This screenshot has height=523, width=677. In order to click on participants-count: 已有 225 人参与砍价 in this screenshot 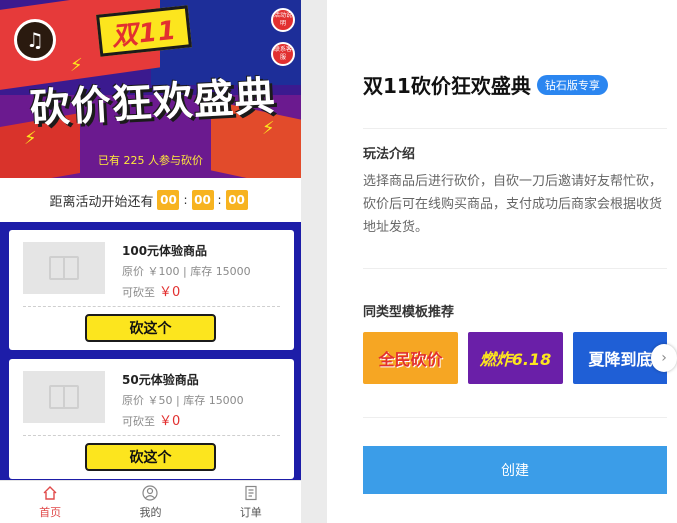, I will do `click(150, 160)`.